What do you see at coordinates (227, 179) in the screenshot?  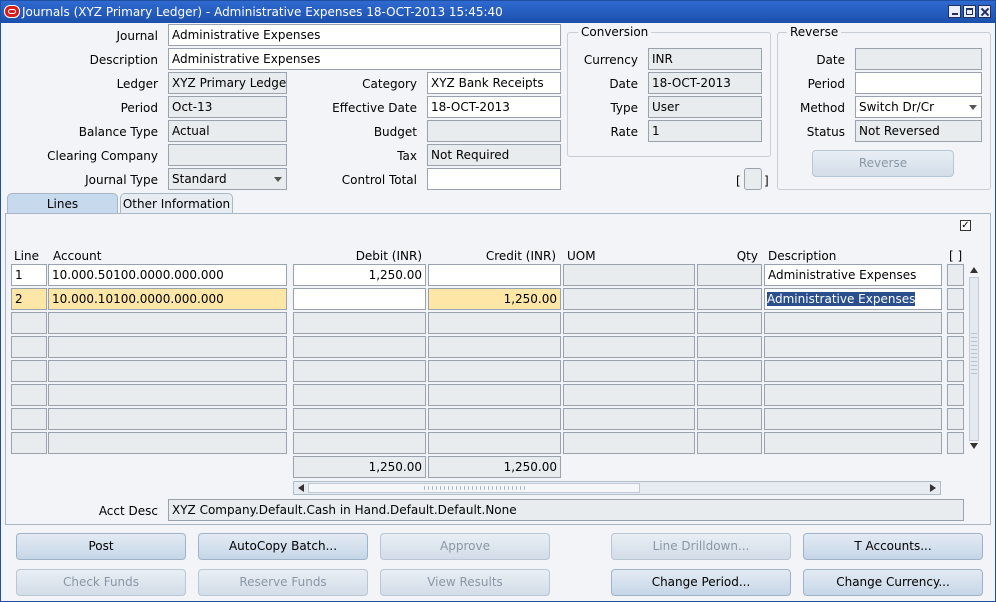 I see `journal-type-select: Standard` at bounding box center [227, 179].